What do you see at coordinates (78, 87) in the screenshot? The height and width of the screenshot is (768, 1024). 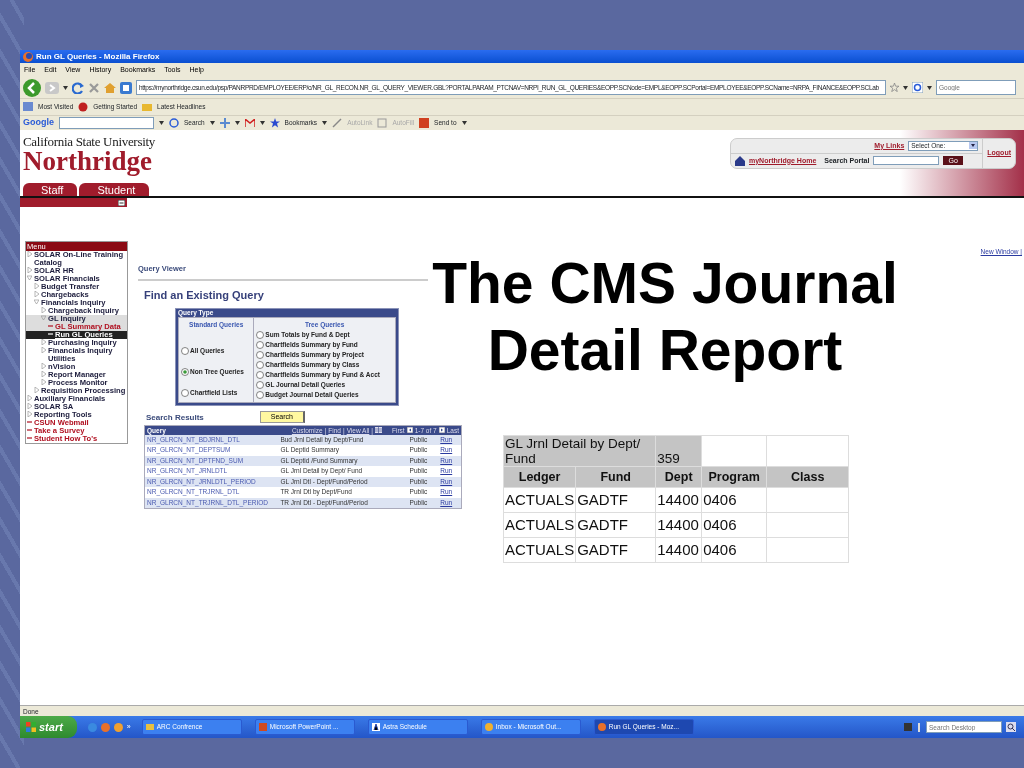 I see `reload-icon` at bounding box center [78, 87].